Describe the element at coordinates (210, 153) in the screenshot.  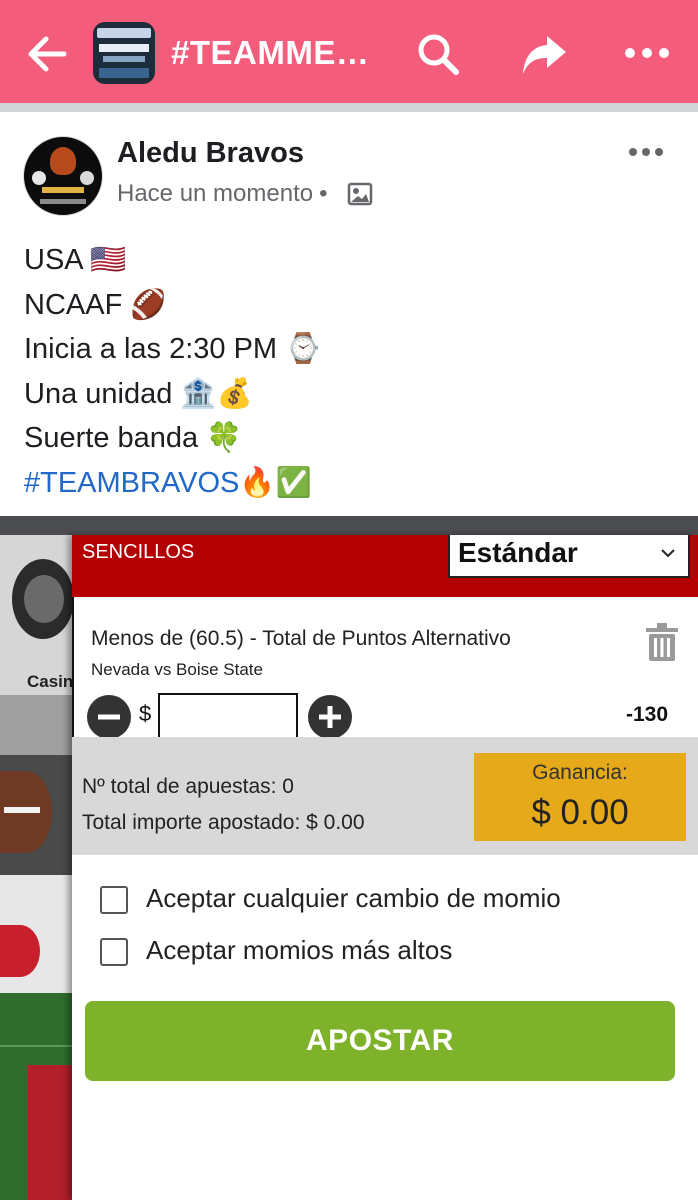
I see `post-author-name: Aledu Bravos` at that location.